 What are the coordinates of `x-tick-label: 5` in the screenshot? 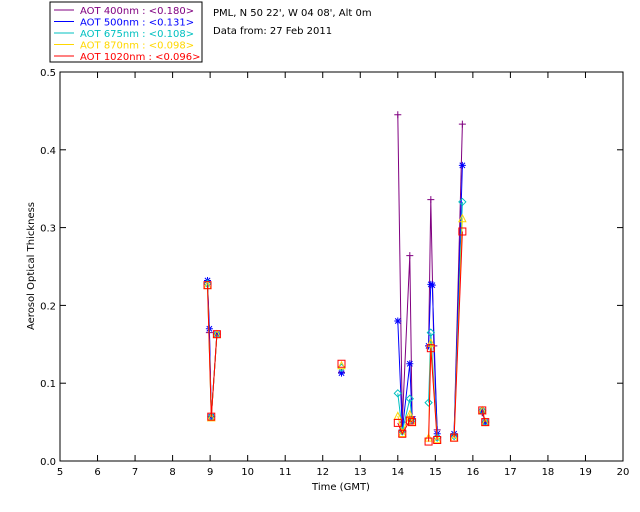 It's located at (60, 472).